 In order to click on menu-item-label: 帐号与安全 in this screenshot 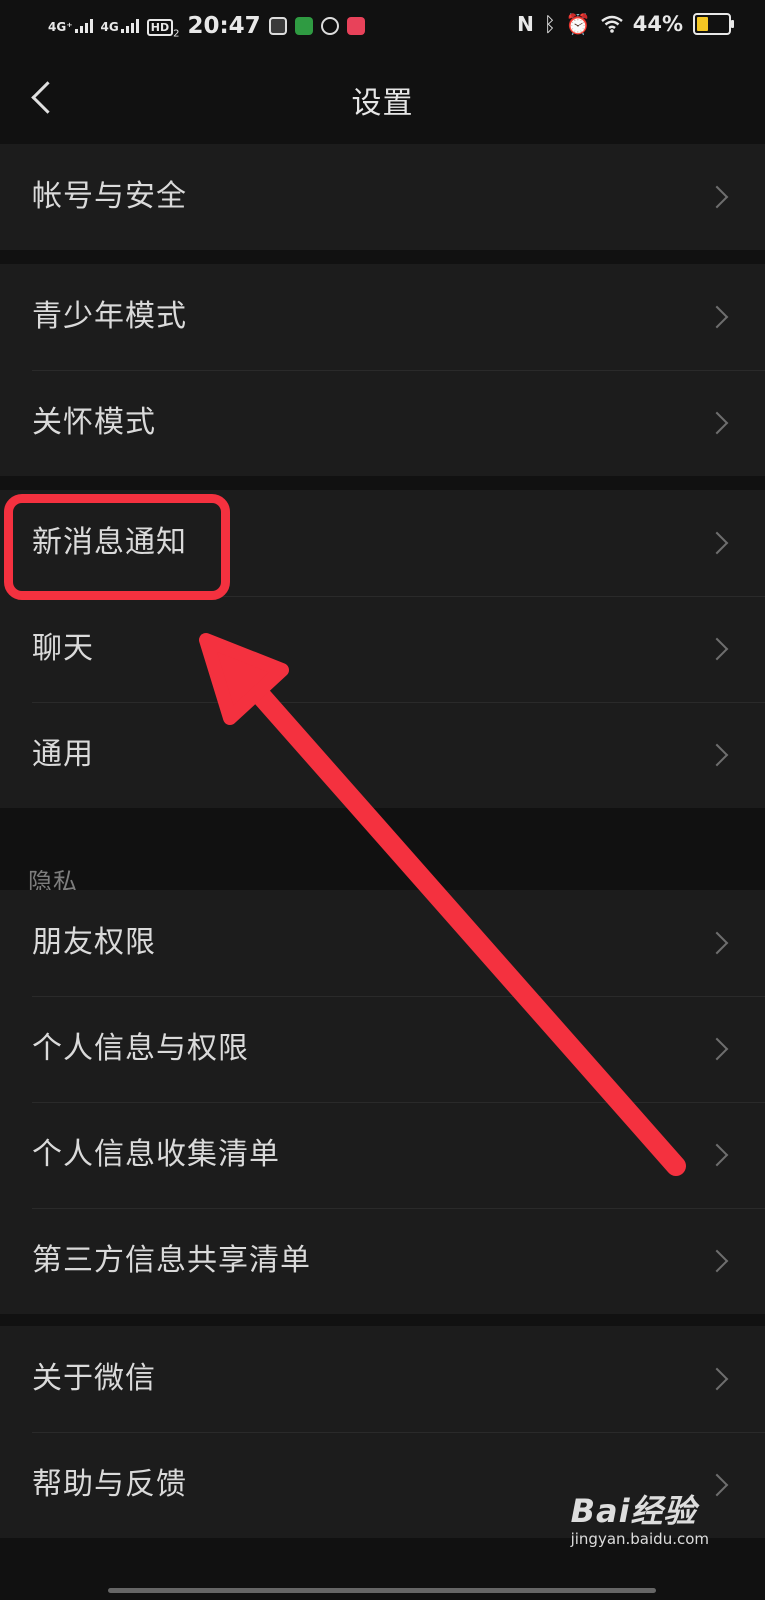, I will do `click(109, 196)`.